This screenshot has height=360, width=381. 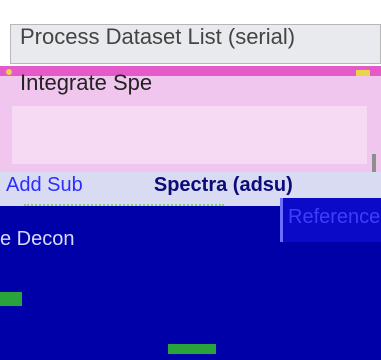 What do you see at coordinates (9, 72) in the screenshot?
I see `status-dot-icon` at bounding box center [9, 72].